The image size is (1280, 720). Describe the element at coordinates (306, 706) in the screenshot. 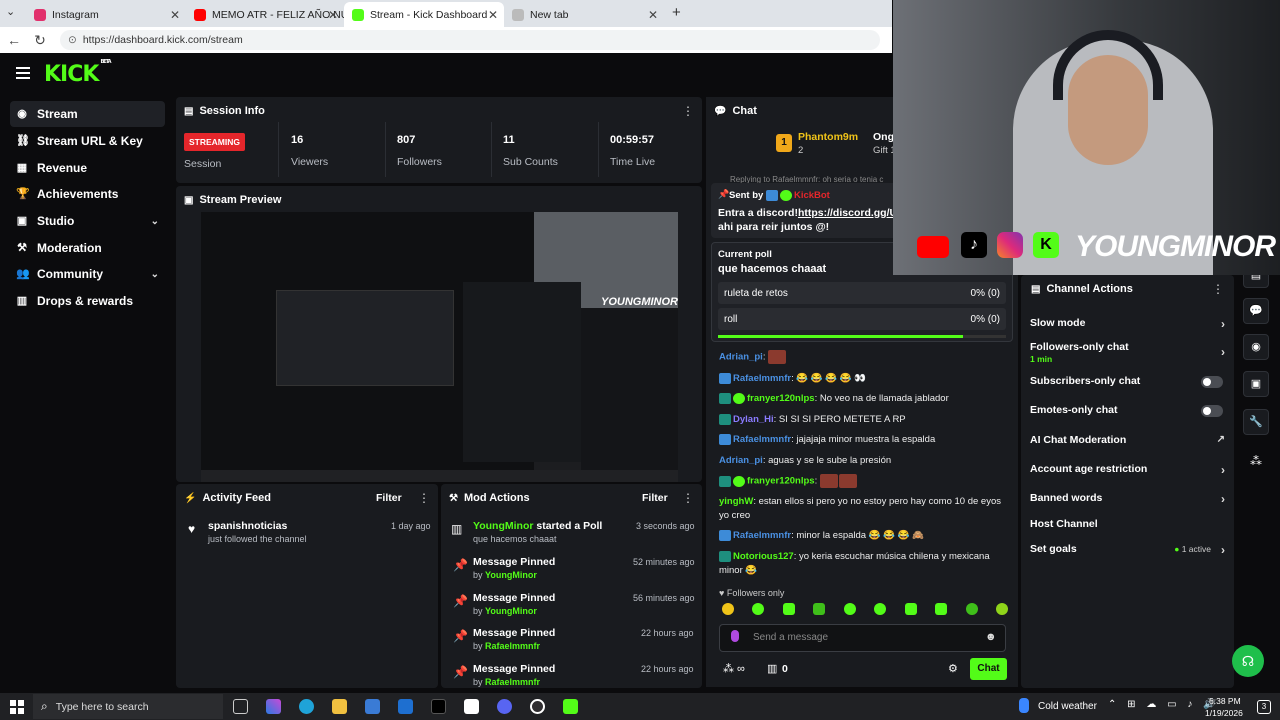

I see `edge-icon` at that location.